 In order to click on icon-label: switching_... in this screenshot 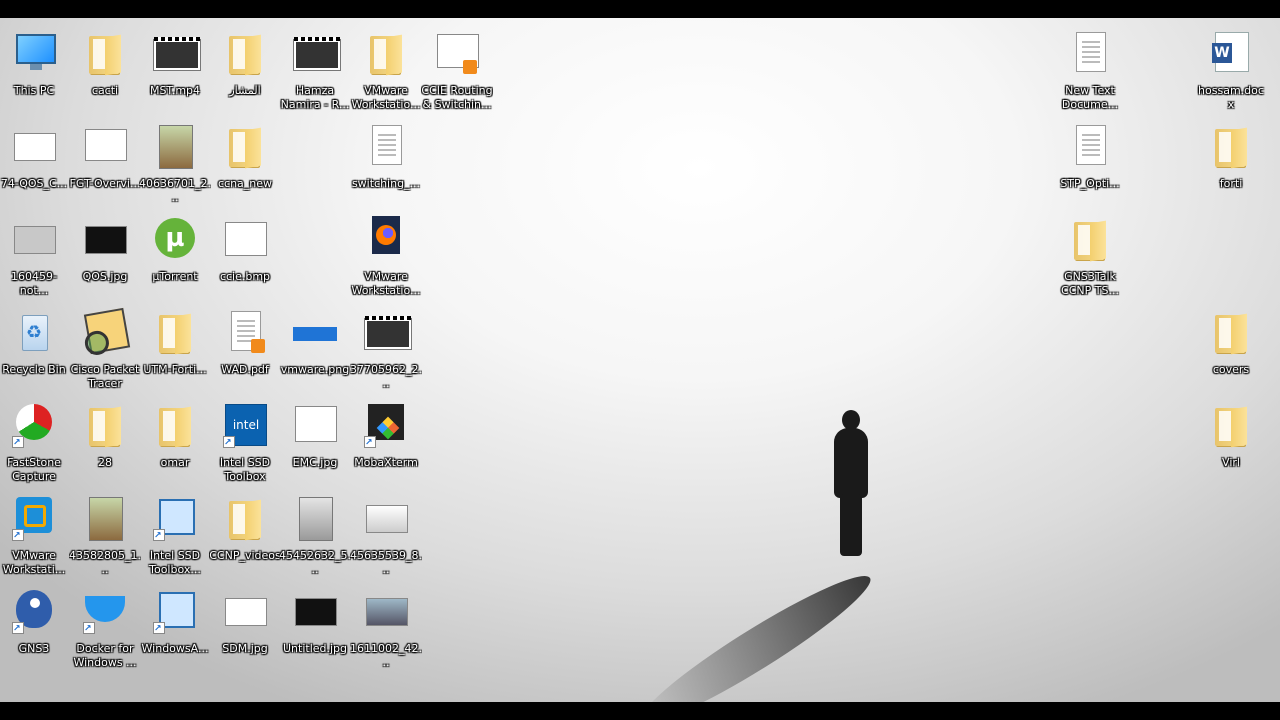, I will do `click(386, 183)`.